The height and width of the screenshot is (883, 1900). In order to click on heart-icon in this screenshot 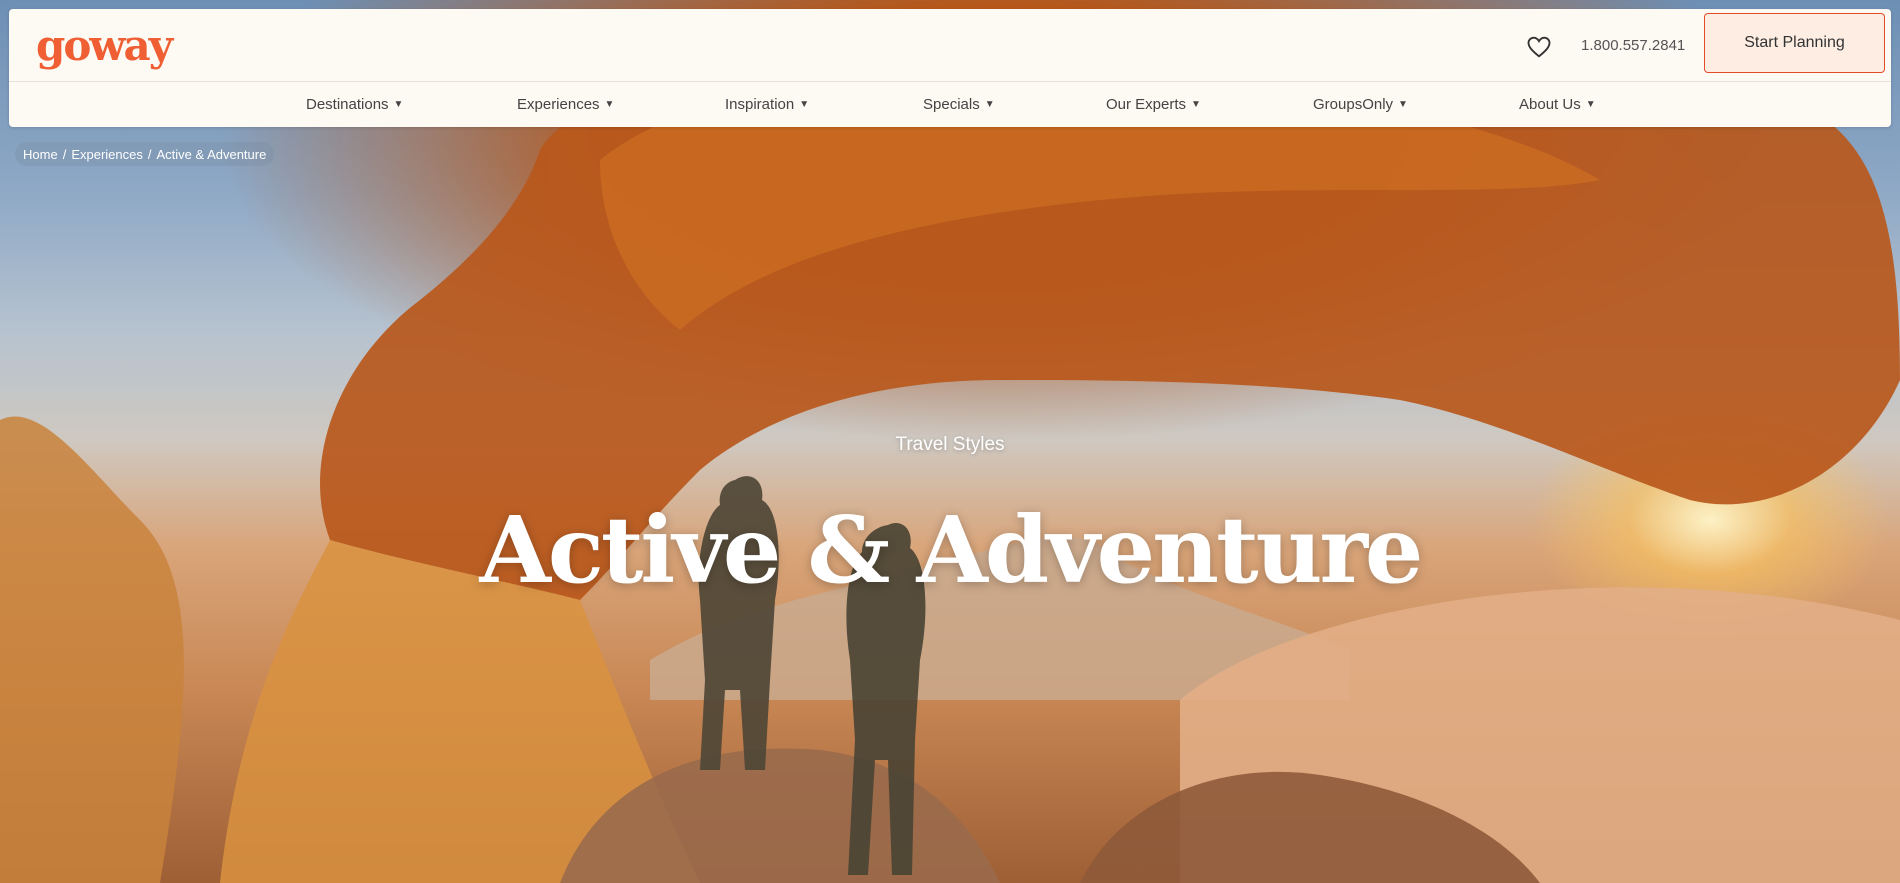, I will do `click(1539, 47)`.